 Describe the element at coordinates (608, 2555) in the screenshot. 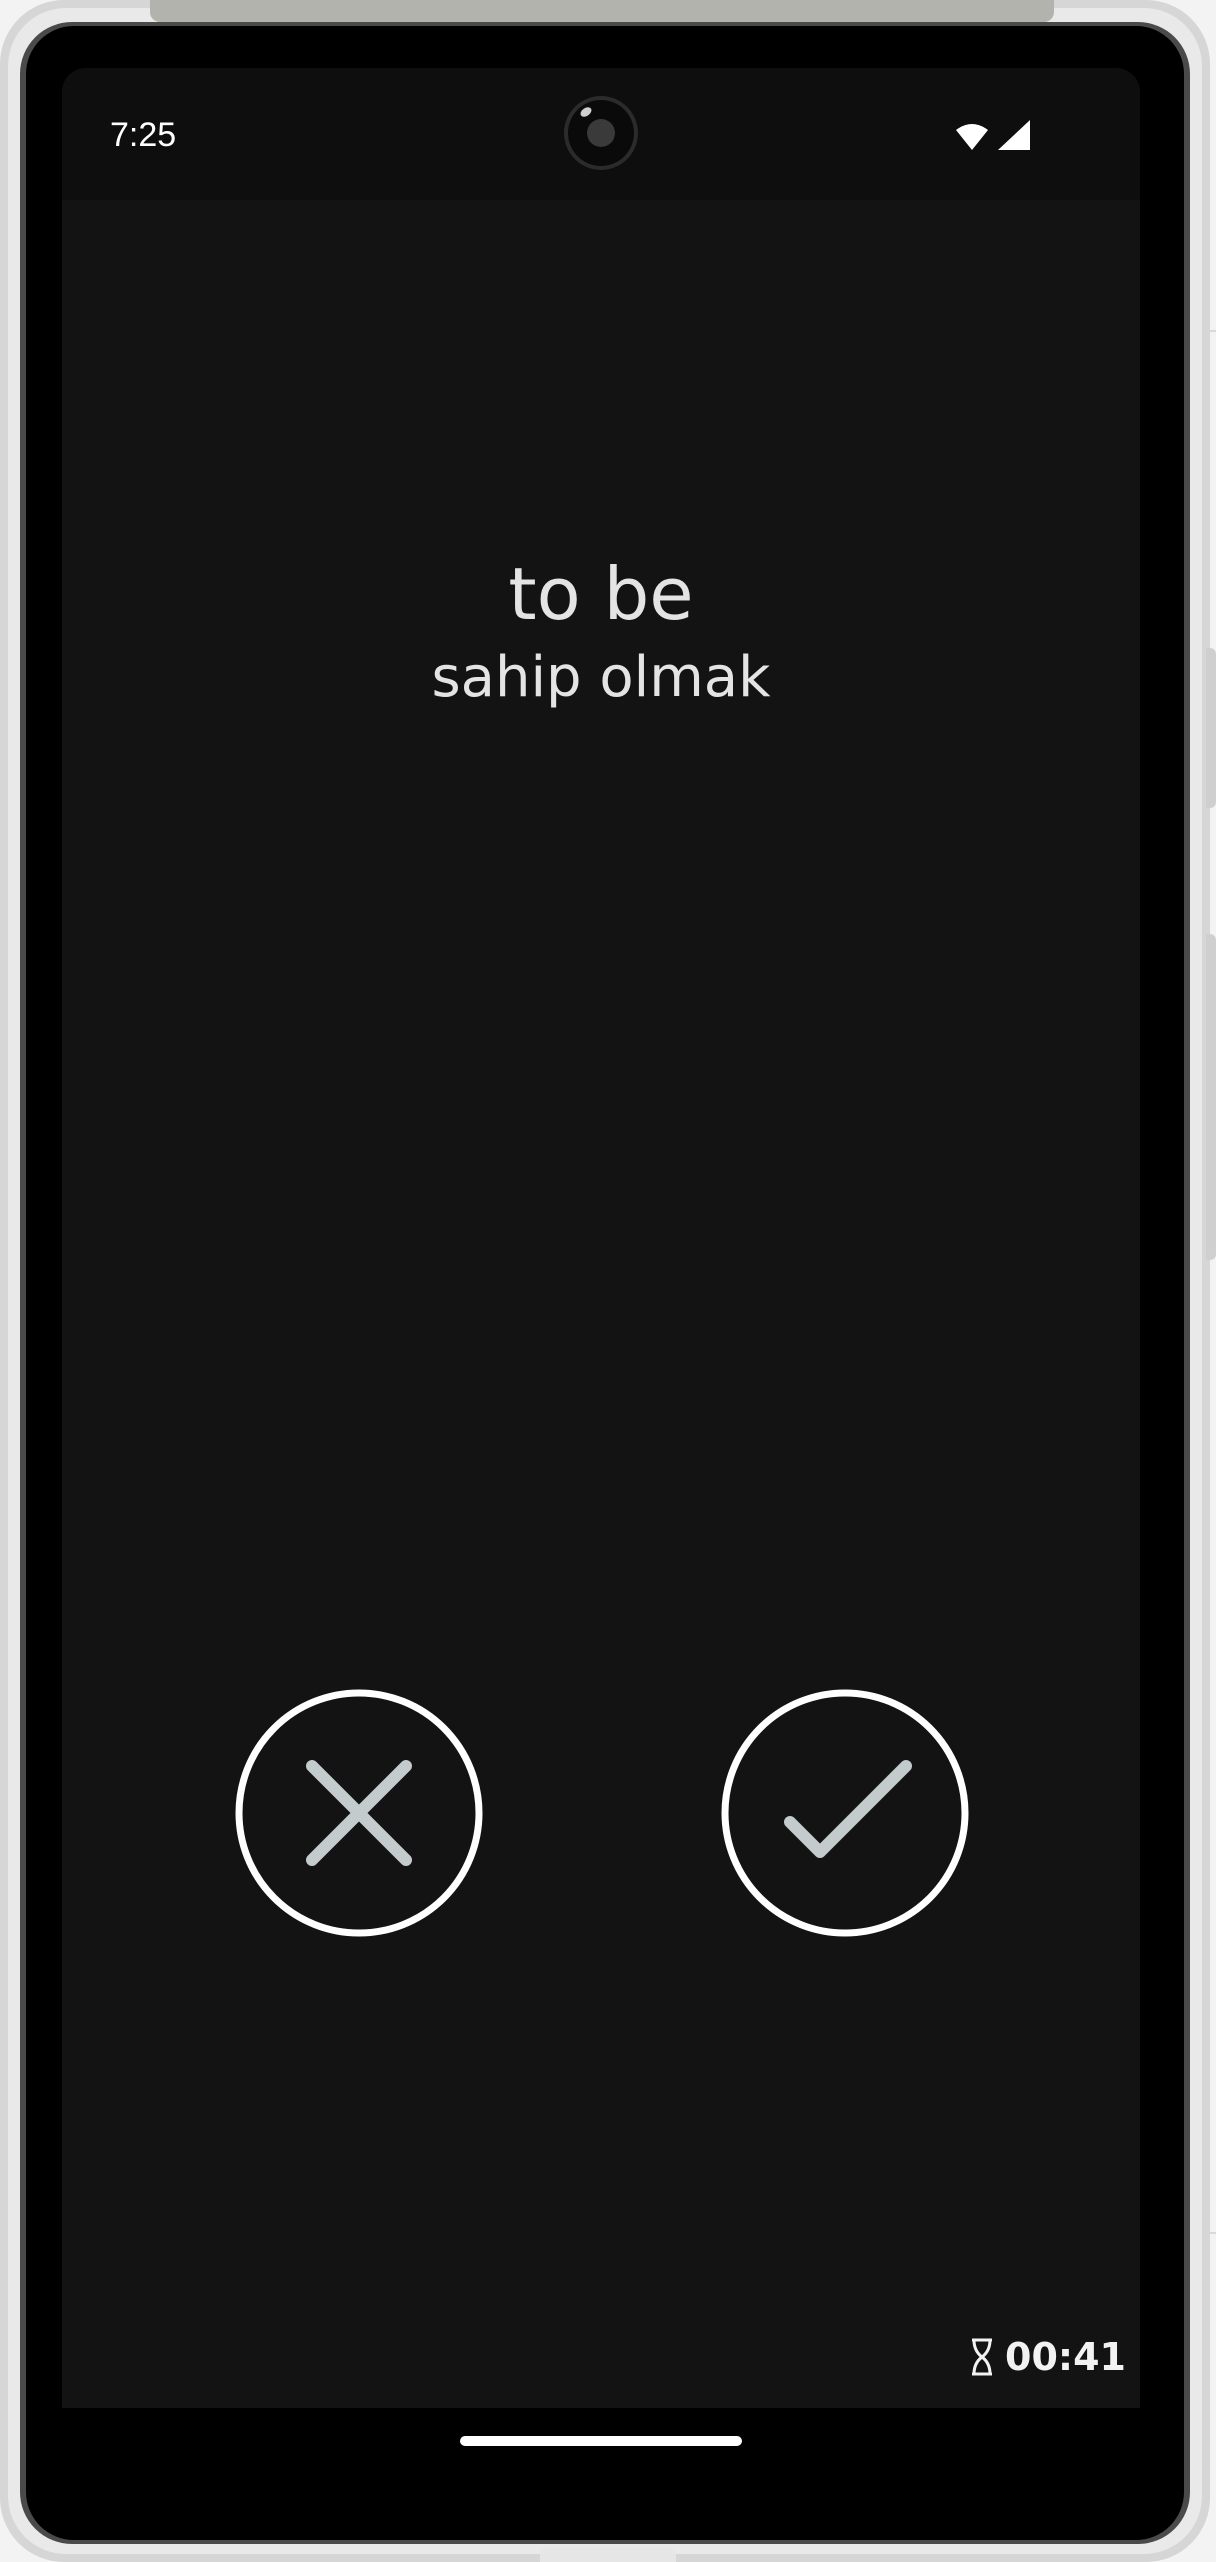

I see `bottom-port` at that location.